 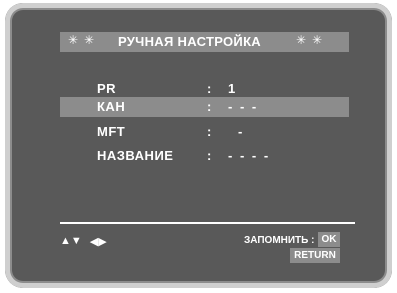 I want to click on row-label: MFT, so click(x=111, y=131).